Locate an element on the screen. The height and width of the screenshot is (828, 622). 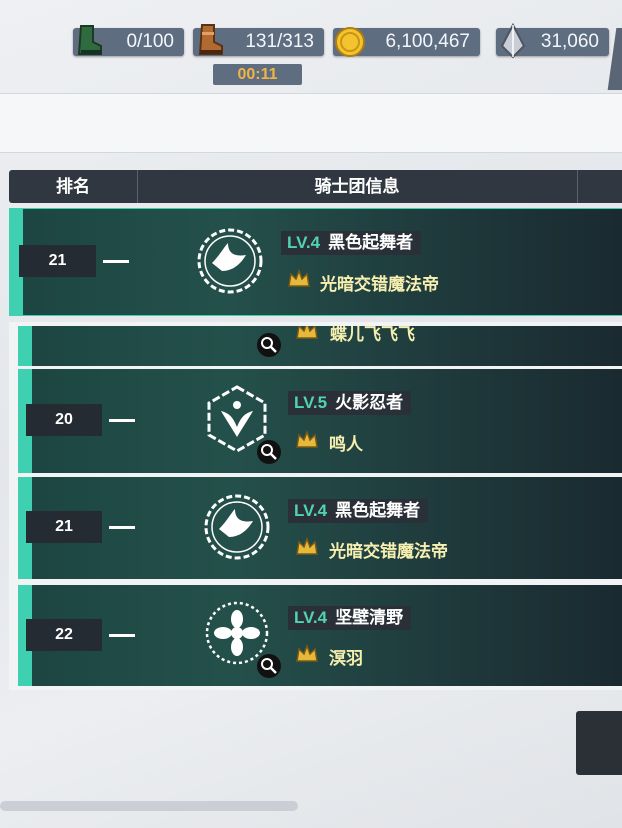
horizontal-scrollbar is located at coordinates (149, 806).